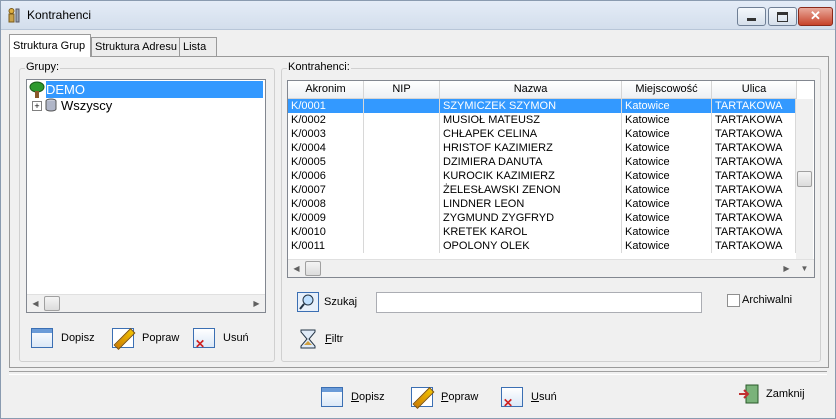 Image resolution: width=836 pixels, height=419 pixels. What do you see at coordinates (132, 105) in the screenshot?
I see `tree-item-wszyscy: + Wszyscy` at bounding box center [132, 105].